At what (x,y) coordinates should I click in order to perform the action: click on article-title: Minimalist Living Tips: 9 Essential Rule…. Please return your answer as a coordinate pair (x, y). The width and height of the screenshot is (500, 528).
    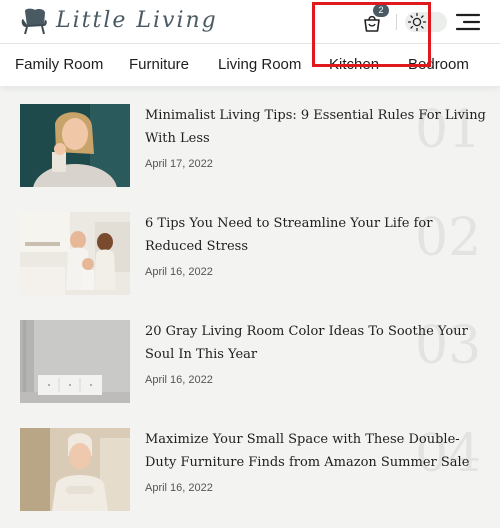
    Looking at the image, I should click on (317, 127).